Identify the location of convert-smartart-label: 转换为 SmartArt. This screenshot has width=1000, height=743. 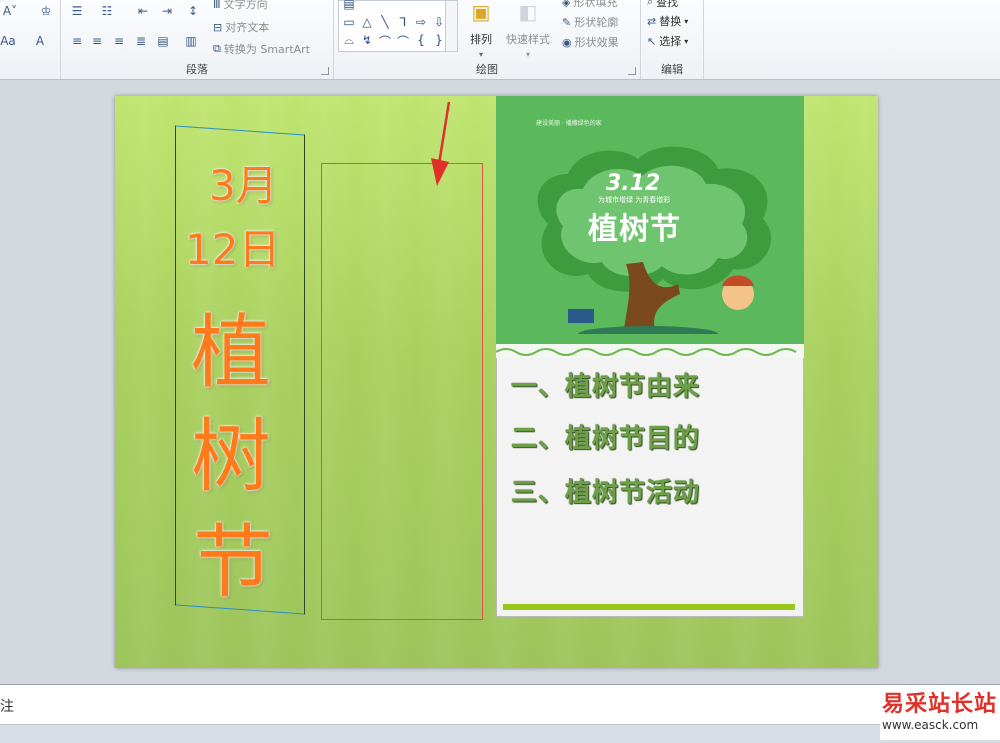
(266, 49).